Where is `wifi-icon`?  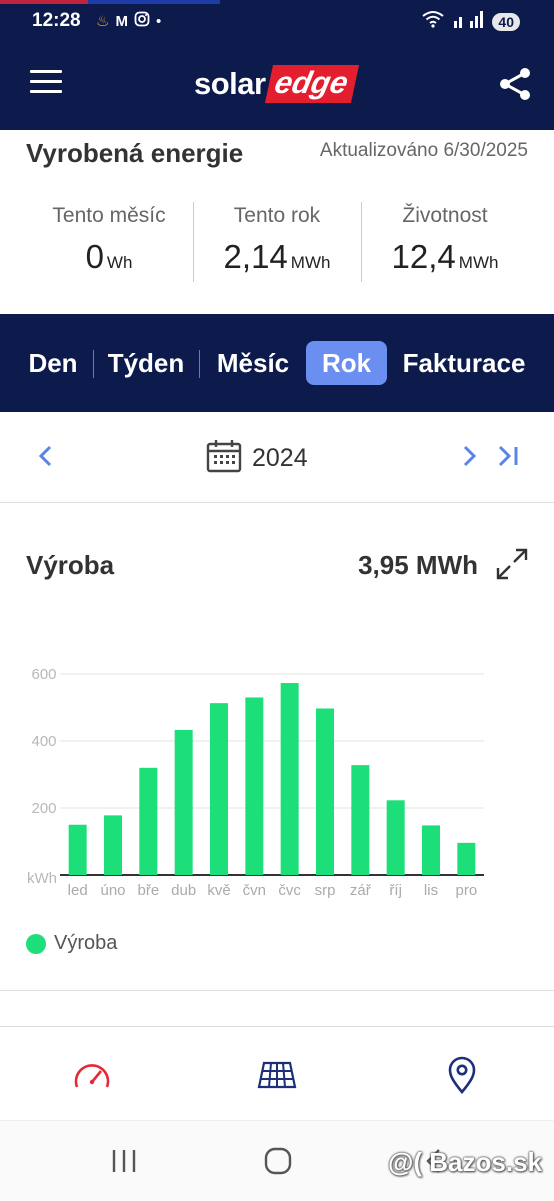
wifi-icon is located at coordinates (433, 21).